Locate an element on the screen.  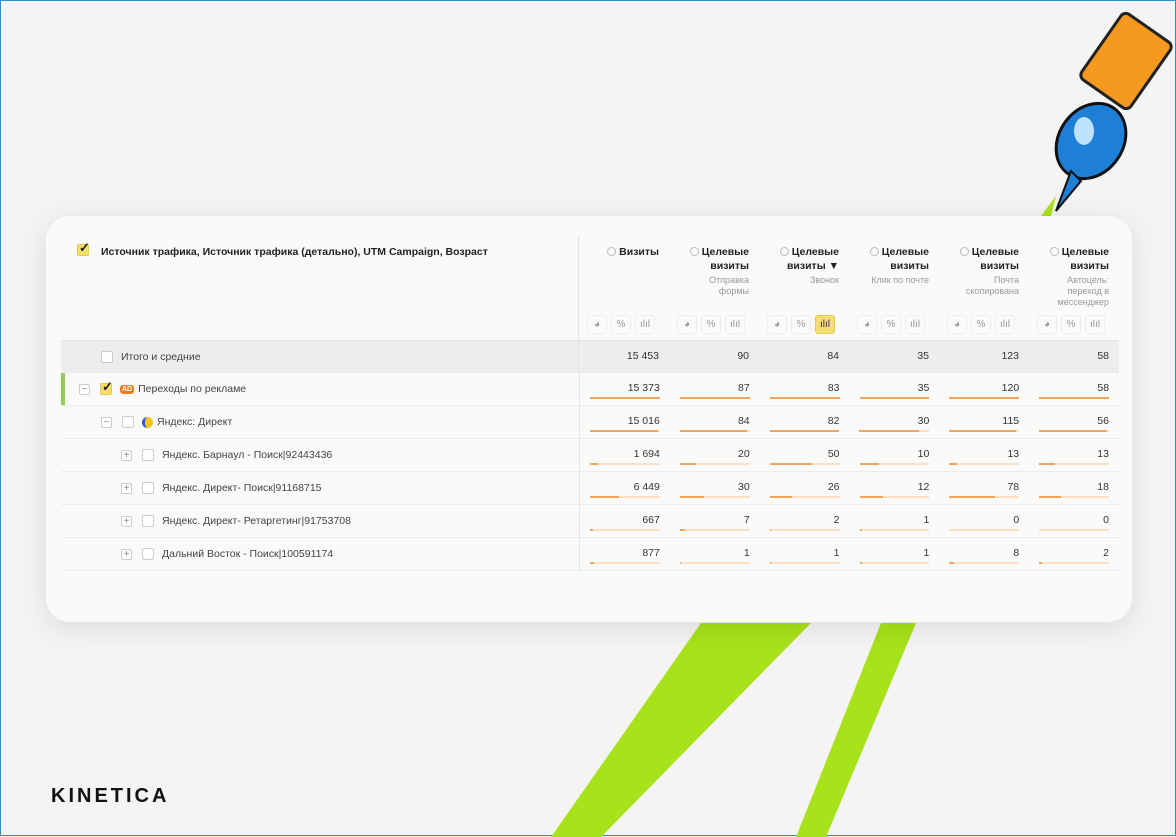
metric-value: 0 is located at coordinates (1106, 520).